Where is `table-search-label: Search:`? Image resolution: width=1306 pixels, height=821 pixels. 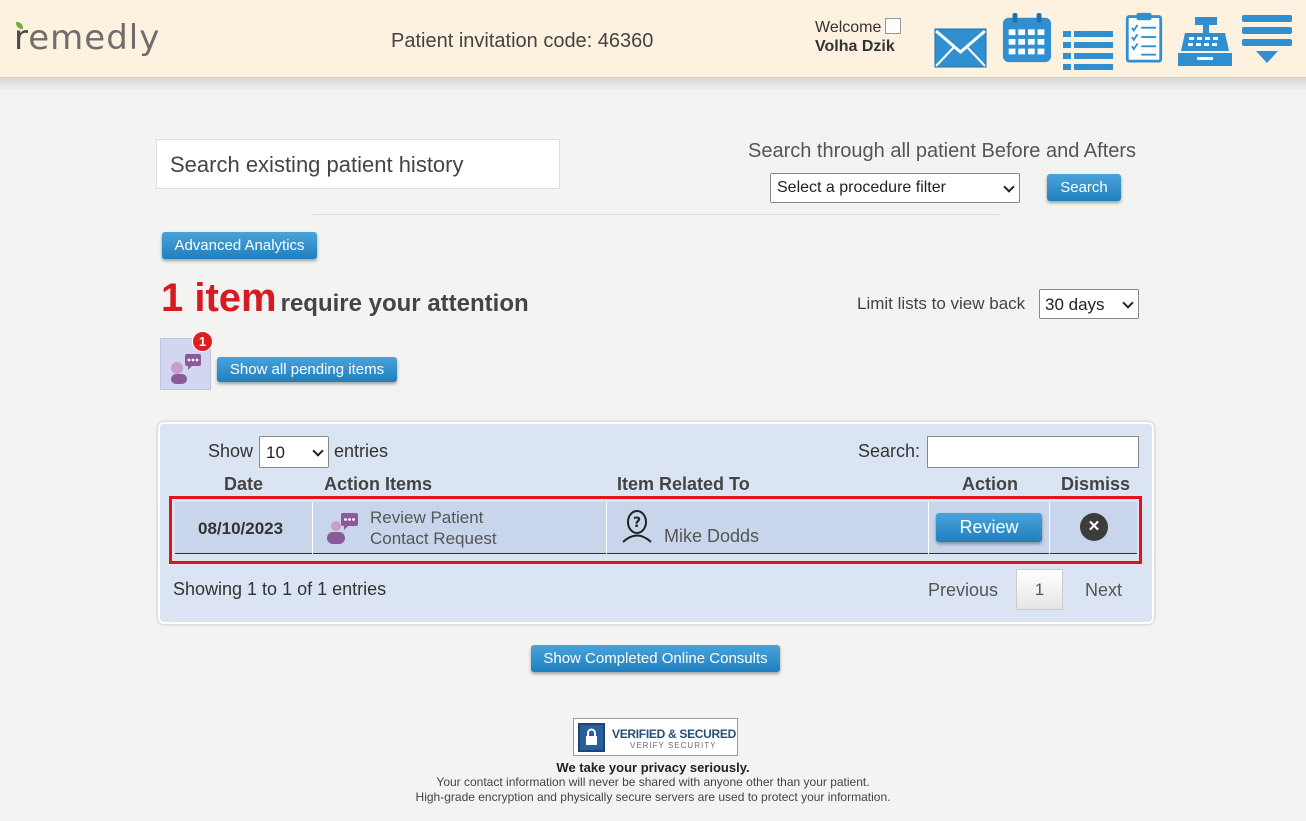
table-search-label: Search: is located at coordinates (889, 451).